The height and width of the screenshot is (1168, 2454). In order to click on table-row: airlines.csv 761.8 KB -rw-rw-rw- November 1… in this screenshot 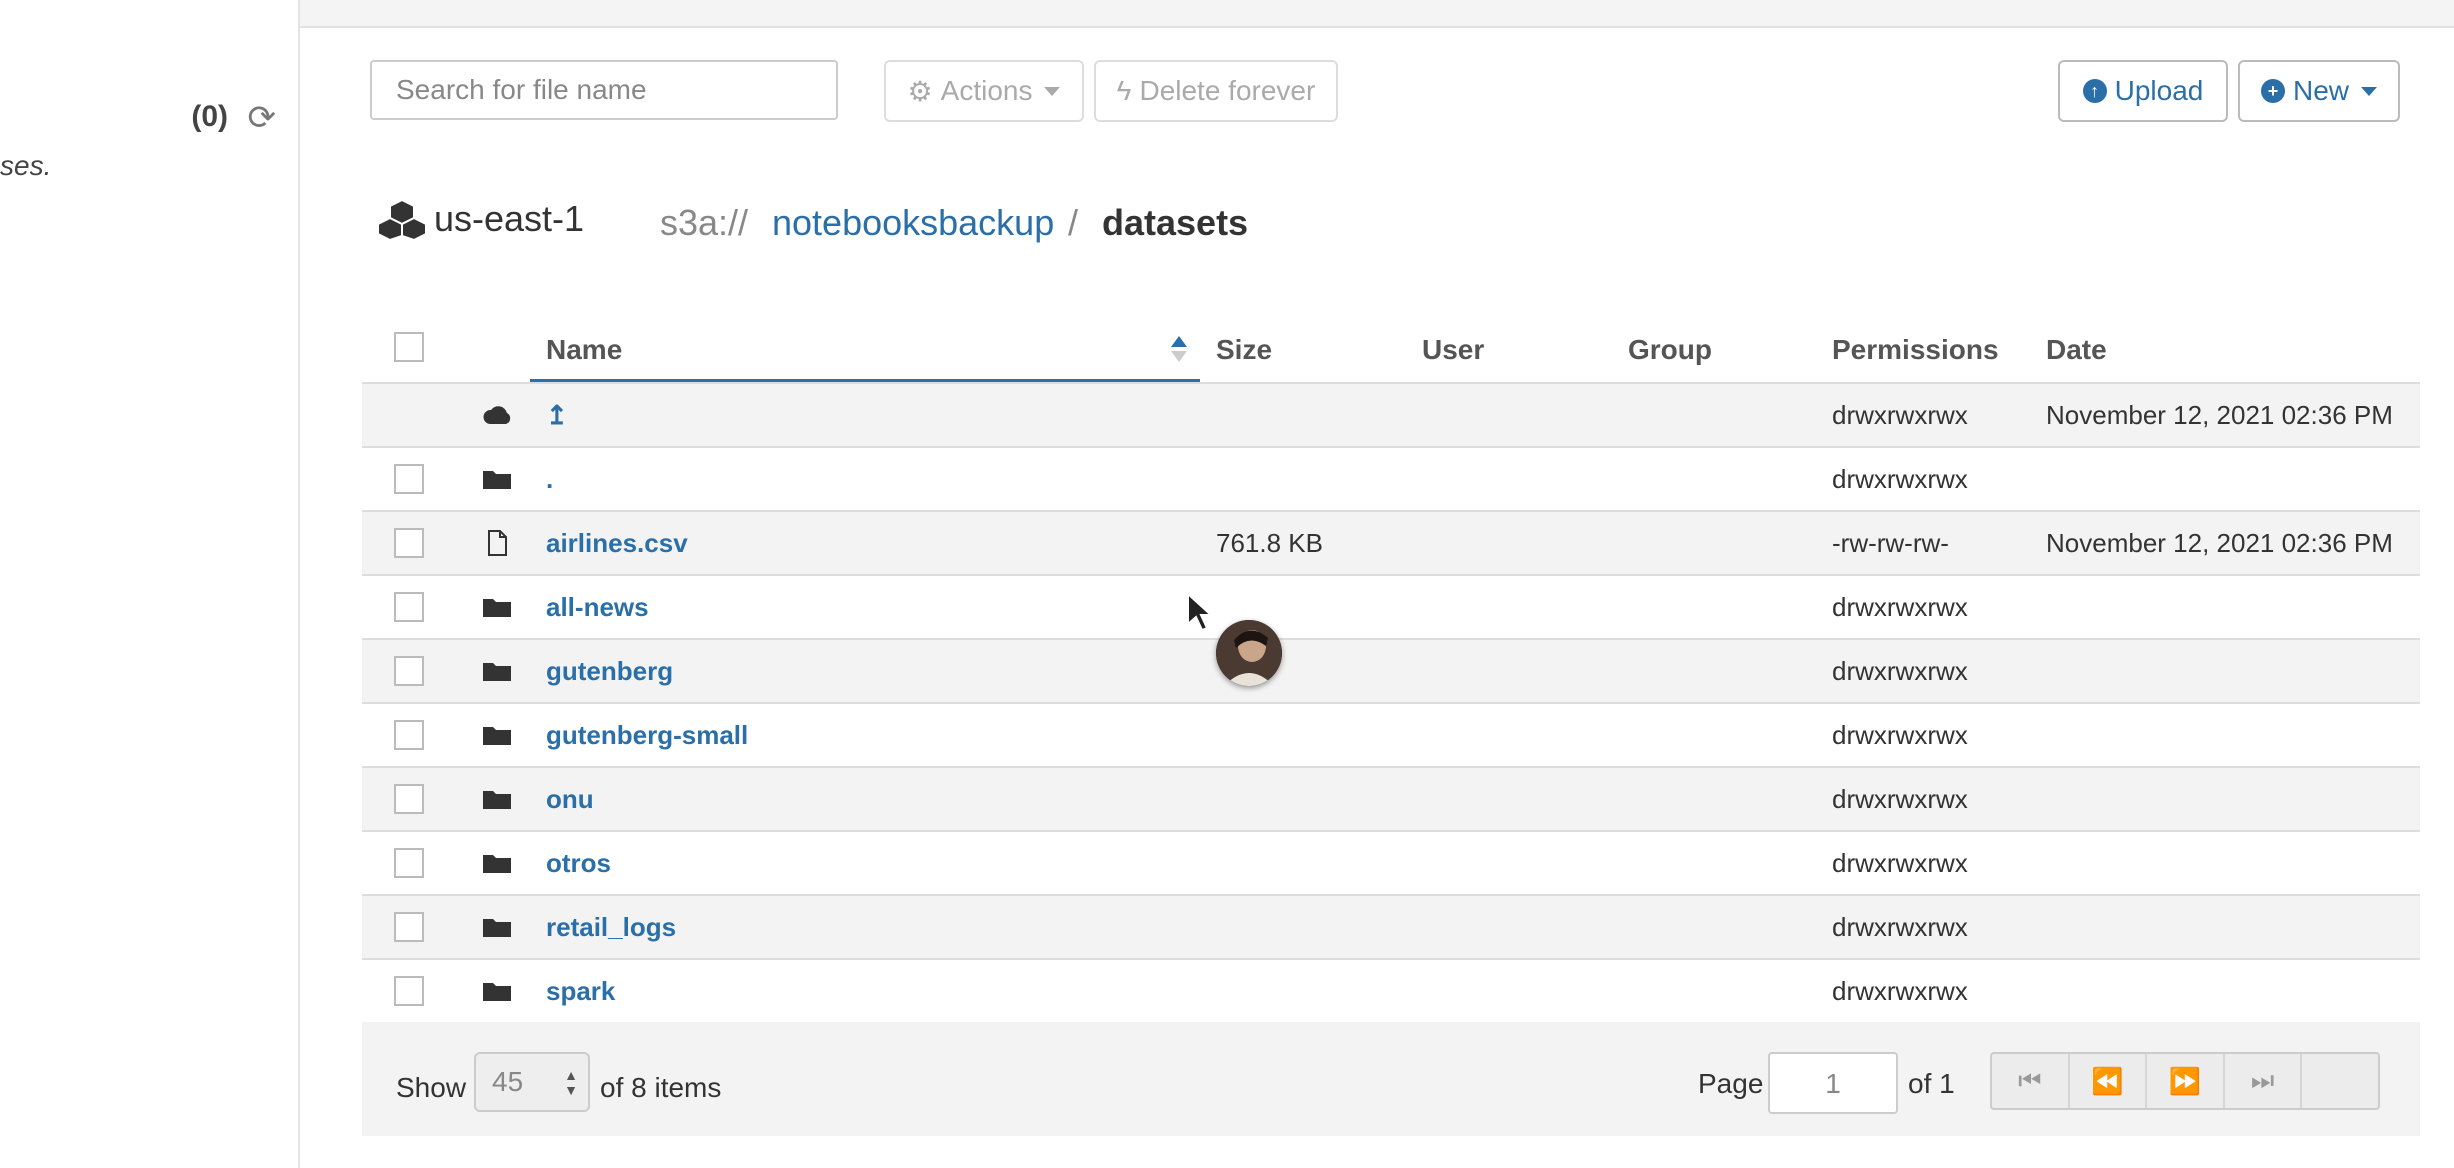, I will do `click(1391, 544)`.